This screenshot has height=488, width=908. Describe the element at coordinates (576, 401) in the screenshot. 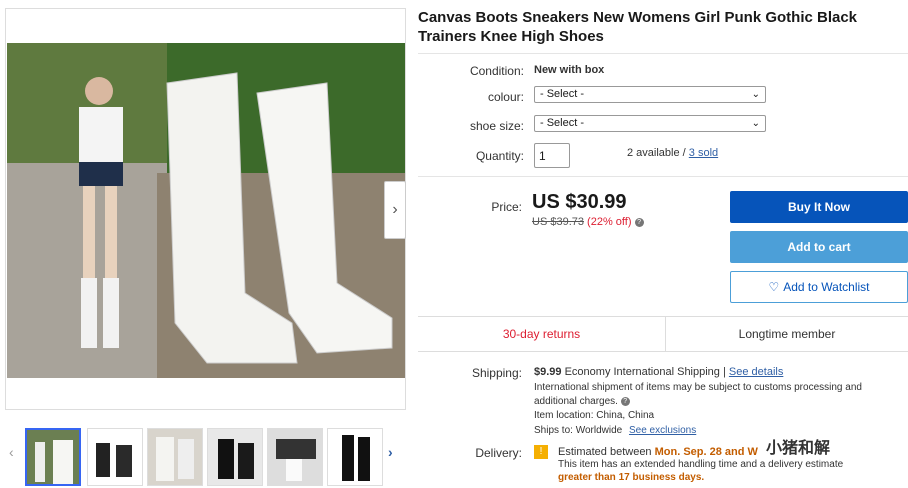

I see `customs-note-text: additional charges.` at that location.